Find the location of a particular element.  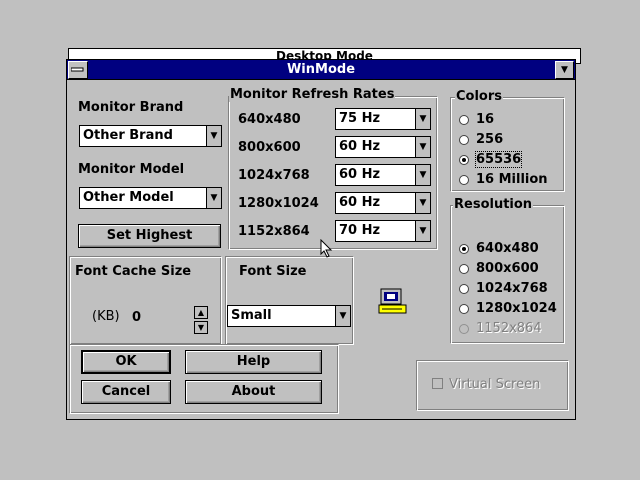

monitor-brand-select: Other Brand ▼ is located at coordinates (150, 136).